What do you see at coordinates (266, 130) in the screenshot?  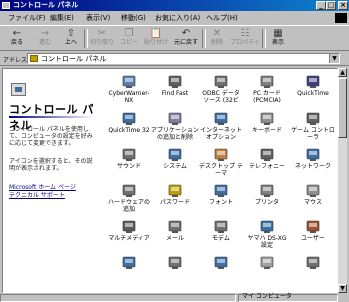 I see `item-label: キーボード` at bounding box center [266, 130].